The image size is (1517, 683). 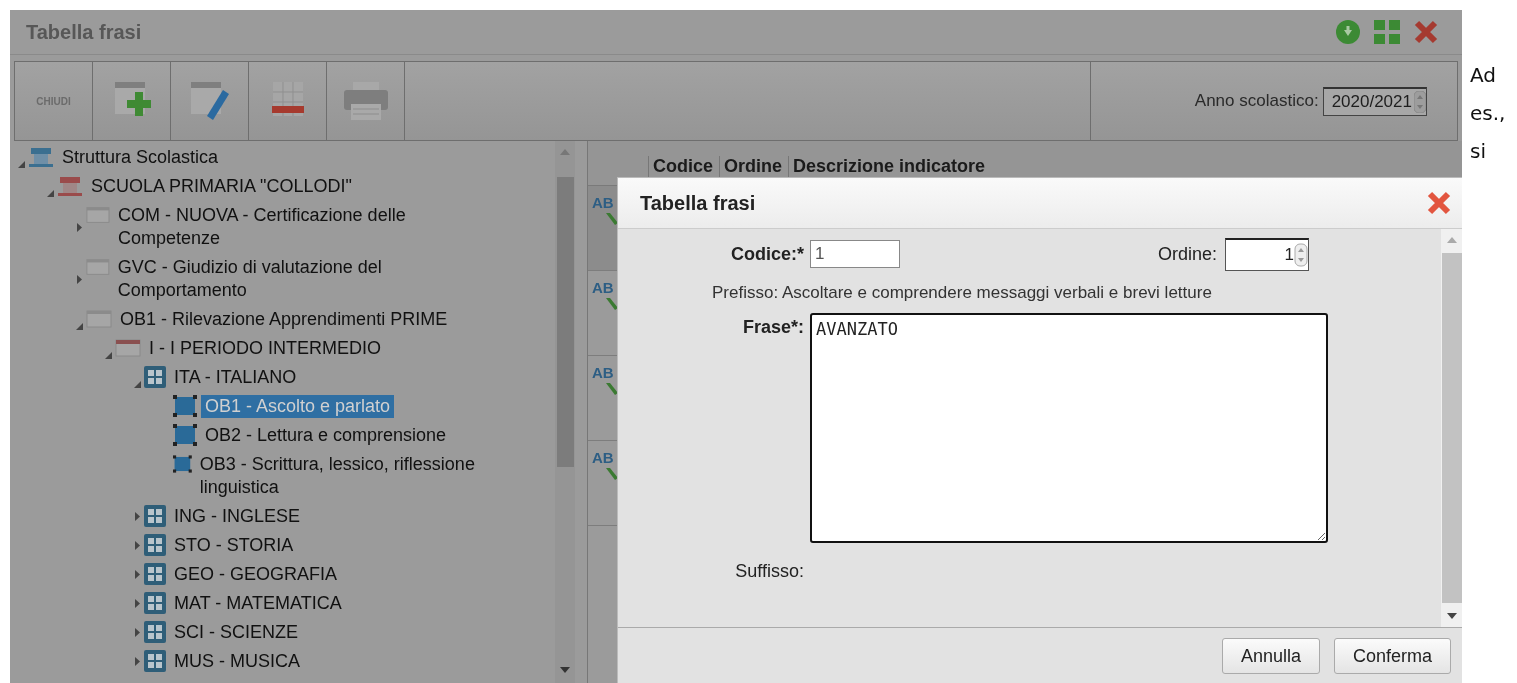 What do you see at coordinates (299, 227) in the screenshot?
I see `tree-item: COM - NUOVA - Certificazione delle Competenze` at bounding box center [299, 227].